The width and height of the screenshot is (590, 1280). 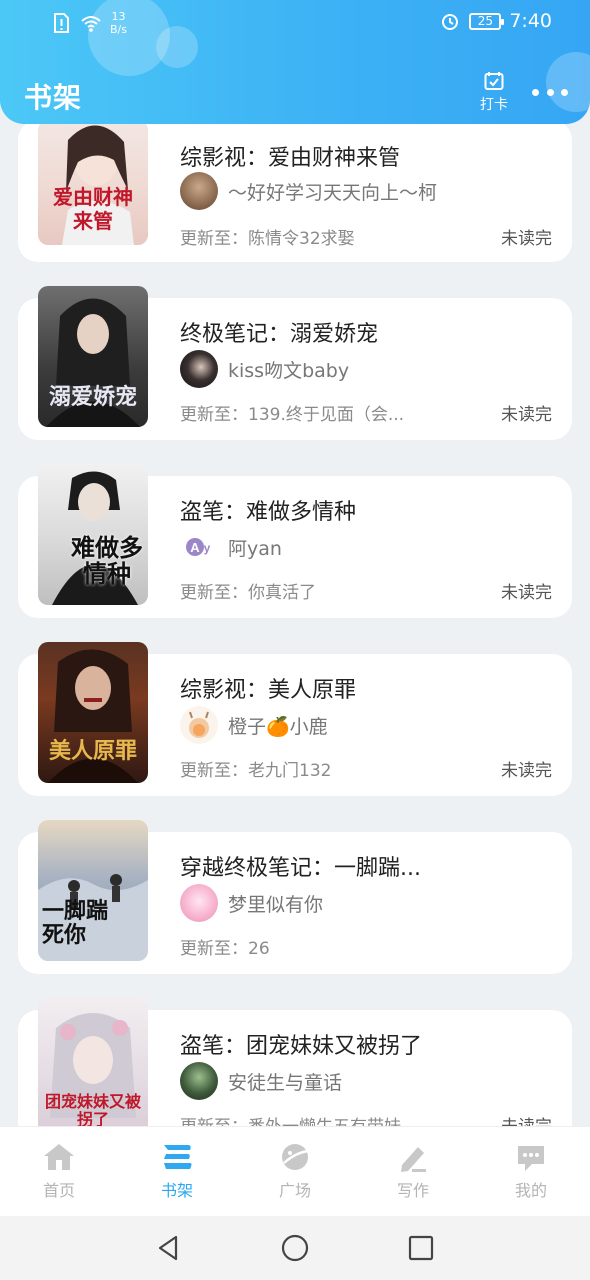 I want to click on tab-label: 广场, so click(x=294, y=1190).